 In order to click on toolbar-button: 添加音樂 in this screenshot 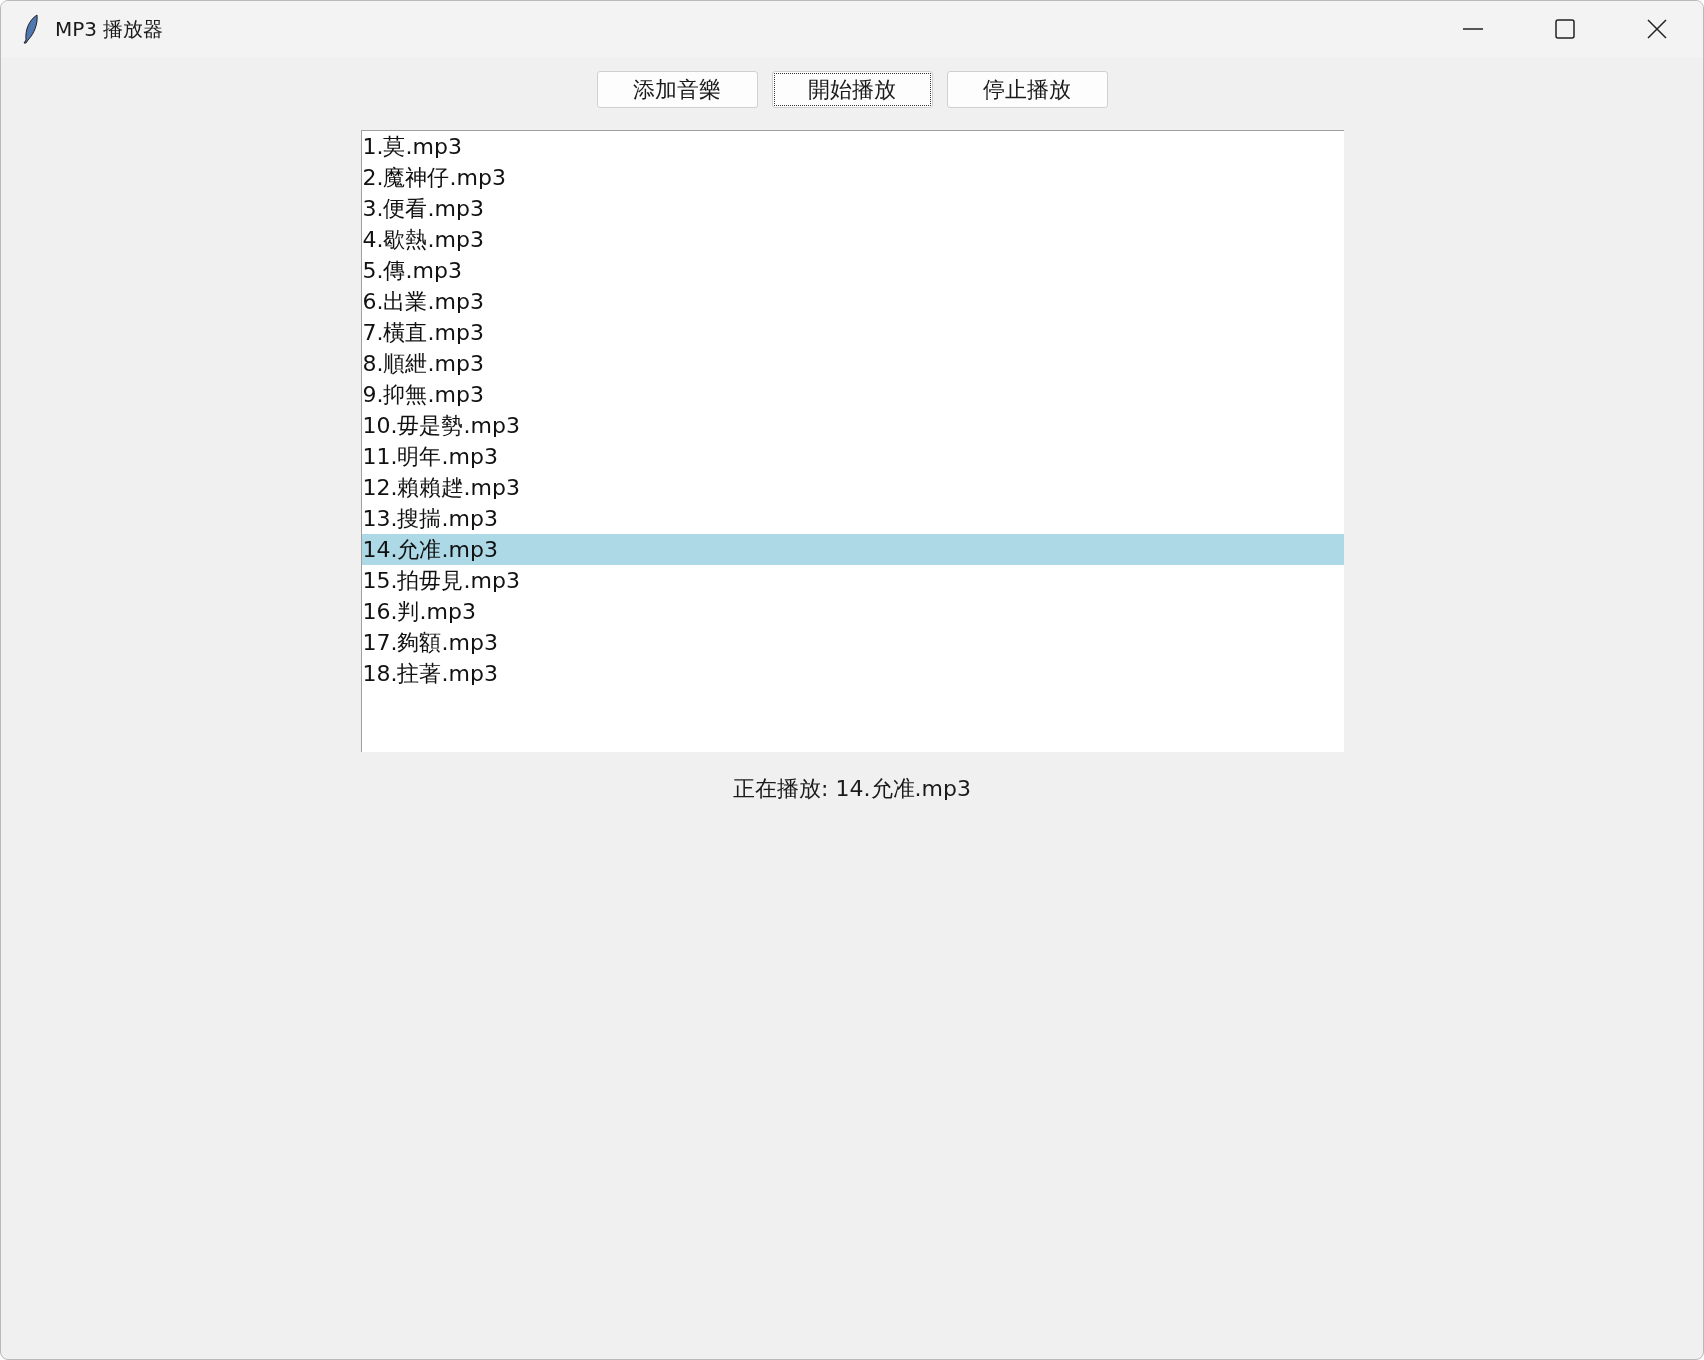, I will do `click(677, 89)`.